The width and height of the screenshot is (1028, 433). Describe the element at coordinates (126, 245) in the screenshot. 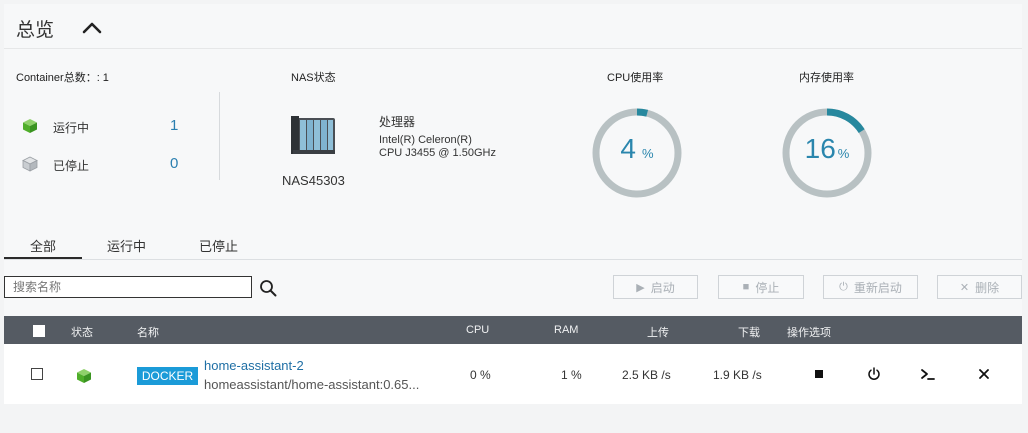

I see `tab-running: 运行中` at that location.